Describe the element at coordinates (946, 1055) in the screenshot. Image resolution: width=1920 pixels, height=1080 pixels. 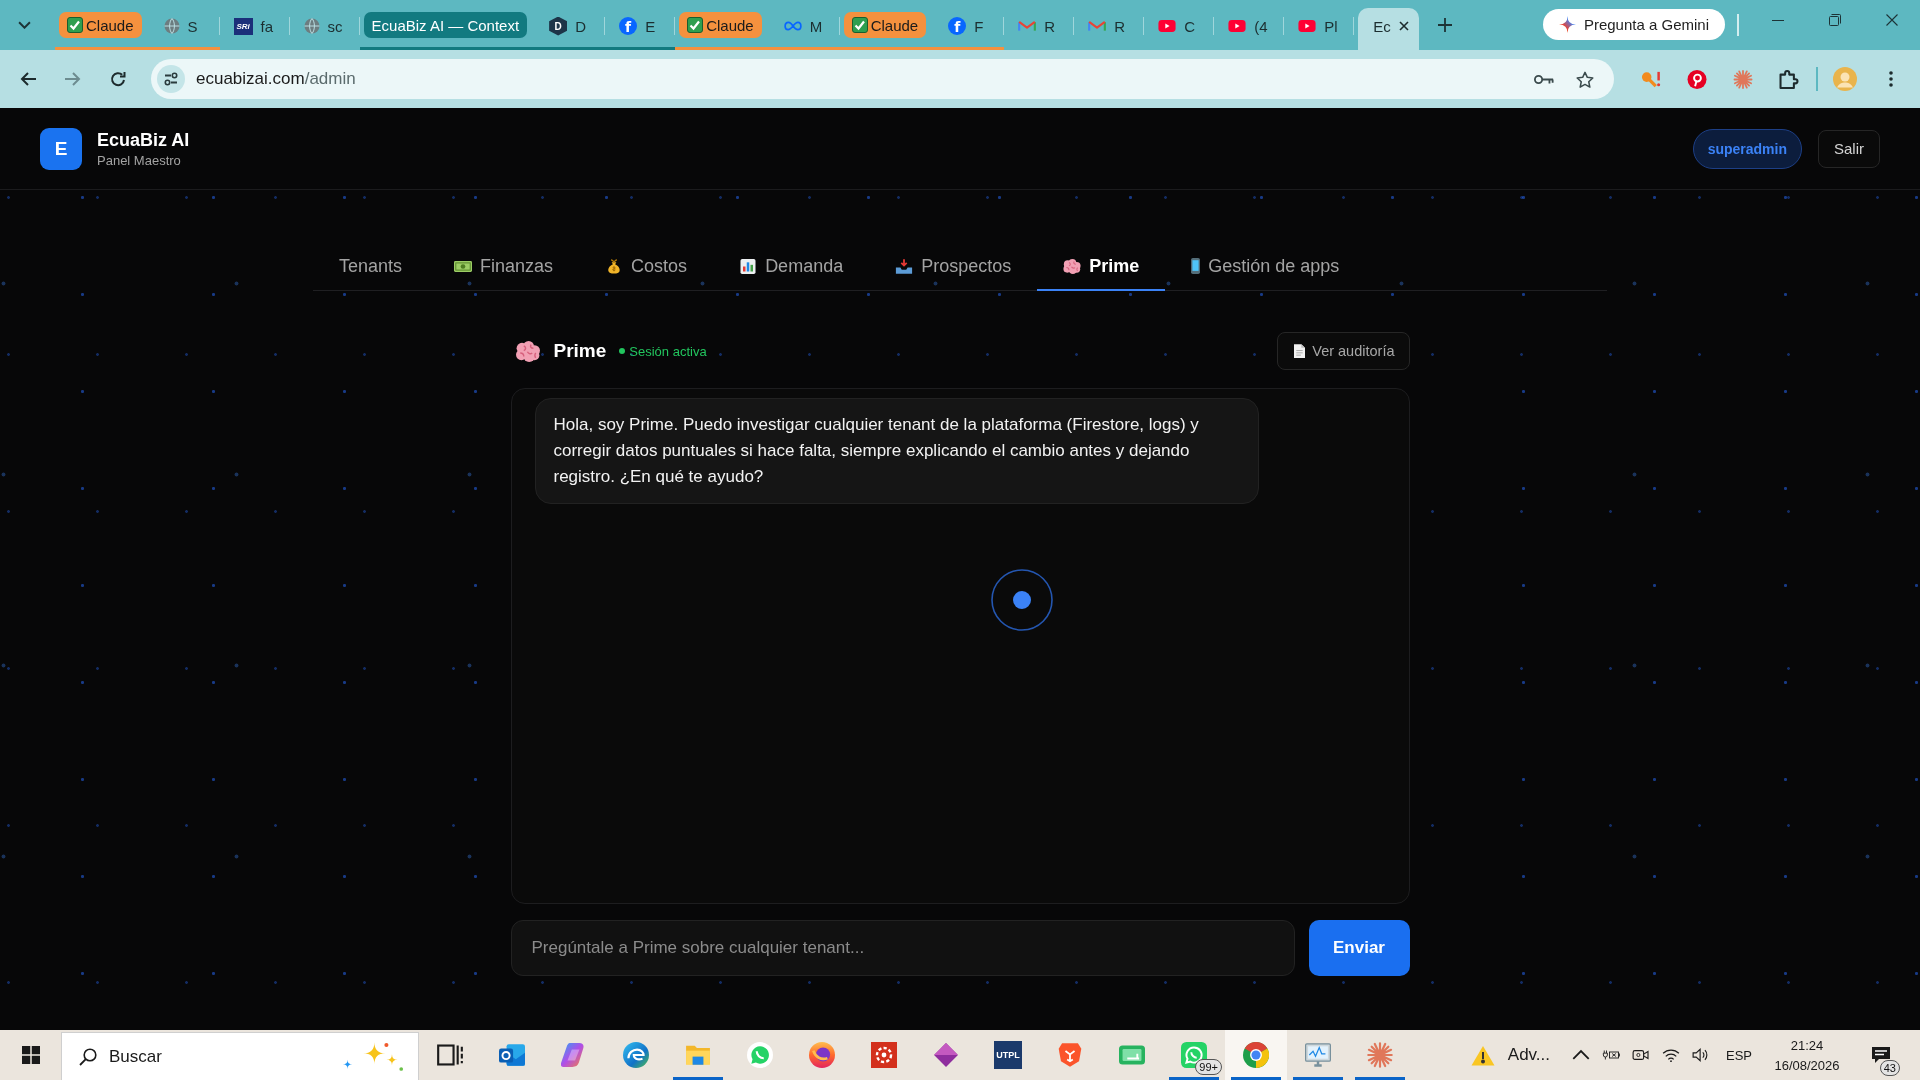
I see `diamond-icon` at that location.